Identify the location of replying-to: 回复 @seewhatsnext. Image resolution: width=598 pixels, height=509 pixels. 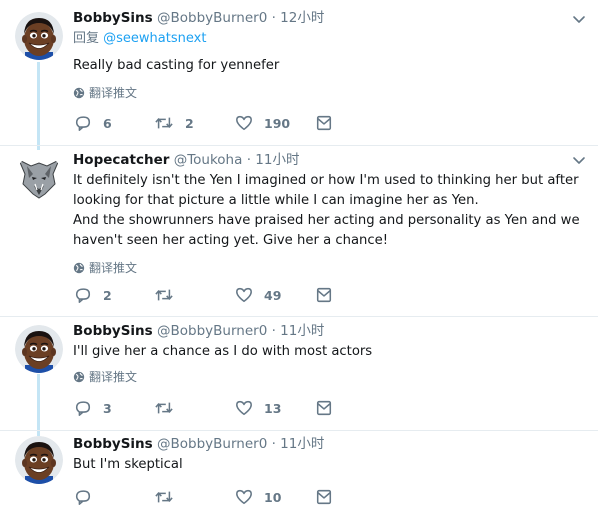
(328, 39).